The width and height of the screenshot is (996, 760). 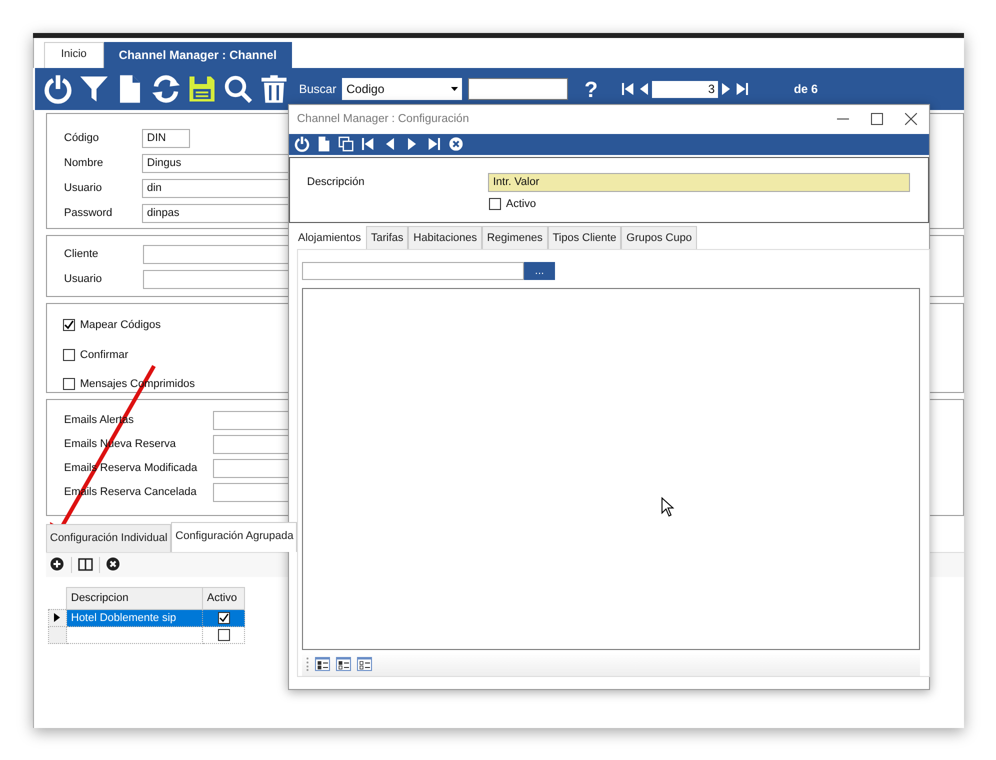 I want to click on table-cell: Hotel Doblemente sip, so click(x=134, y=617).